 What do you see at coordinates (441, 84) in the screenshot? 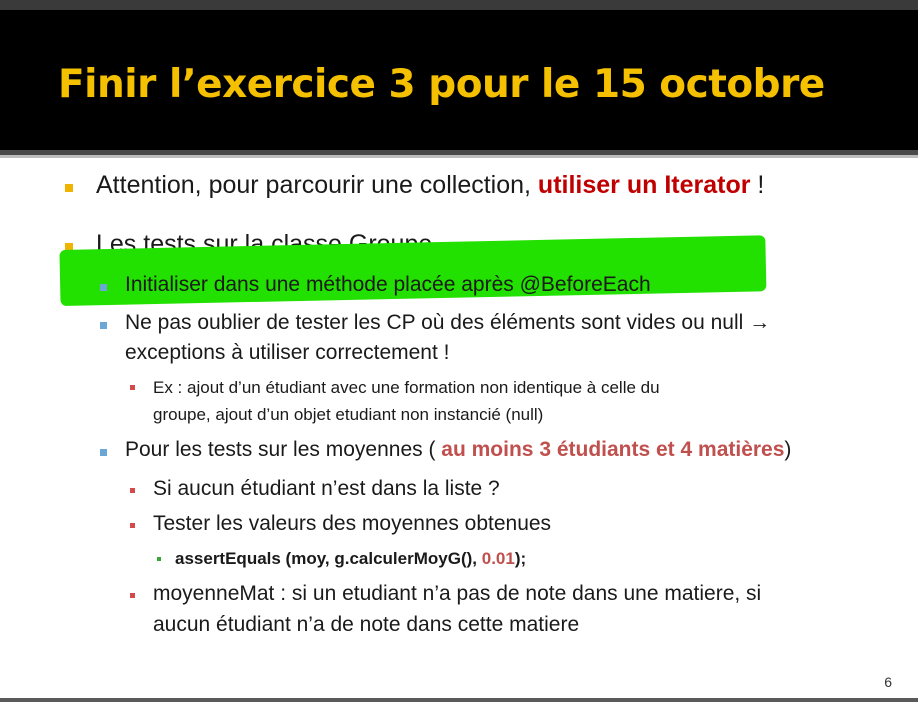
I see `slide-title: Finir l’exercice 3 pour le 15 octobre` at bounding box center [441, 84].